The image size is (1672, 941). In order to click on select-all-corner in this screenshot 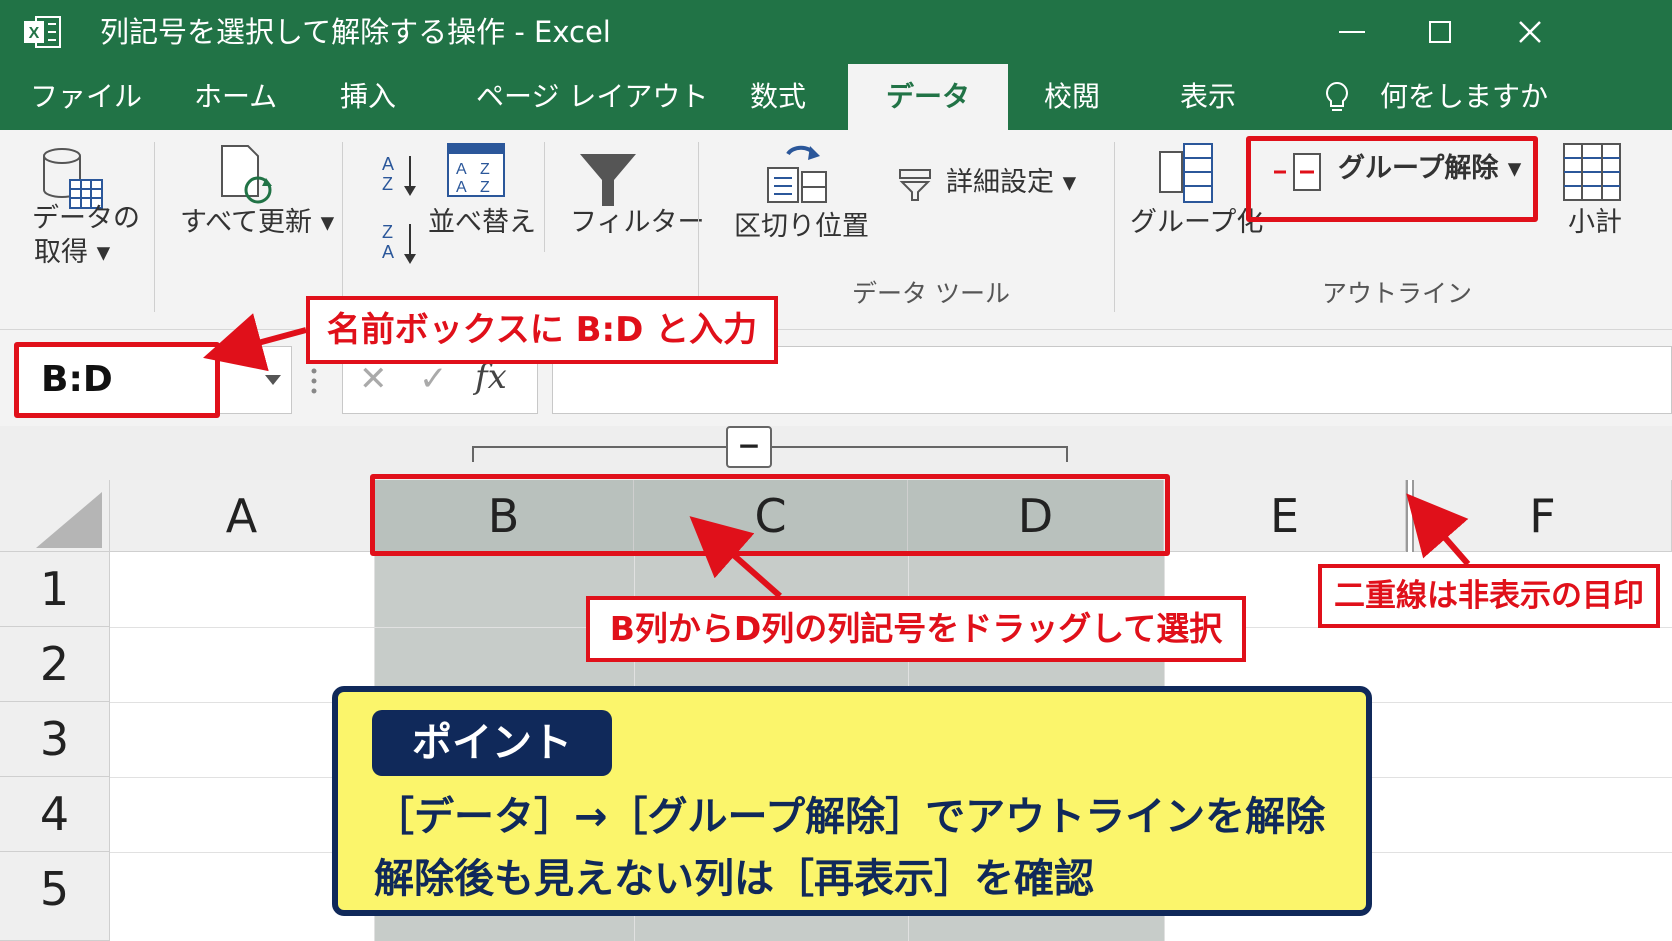, I will do `click(55, 516)`.